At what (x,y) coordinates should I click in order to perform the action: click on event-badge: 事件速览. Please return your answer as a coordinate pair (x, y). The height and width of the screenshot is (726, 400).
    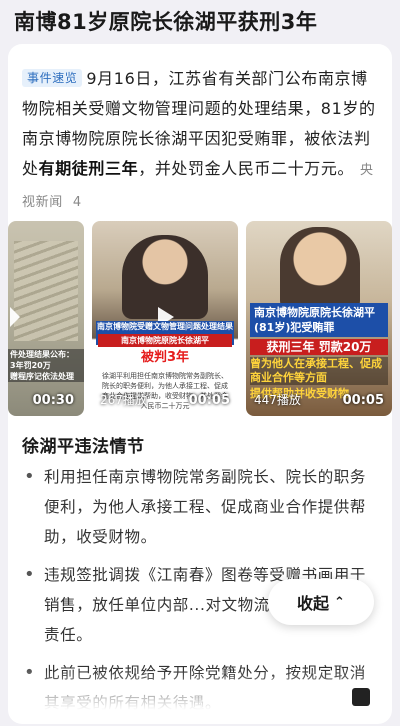
    Looking at the image, I should click on (52, 78).